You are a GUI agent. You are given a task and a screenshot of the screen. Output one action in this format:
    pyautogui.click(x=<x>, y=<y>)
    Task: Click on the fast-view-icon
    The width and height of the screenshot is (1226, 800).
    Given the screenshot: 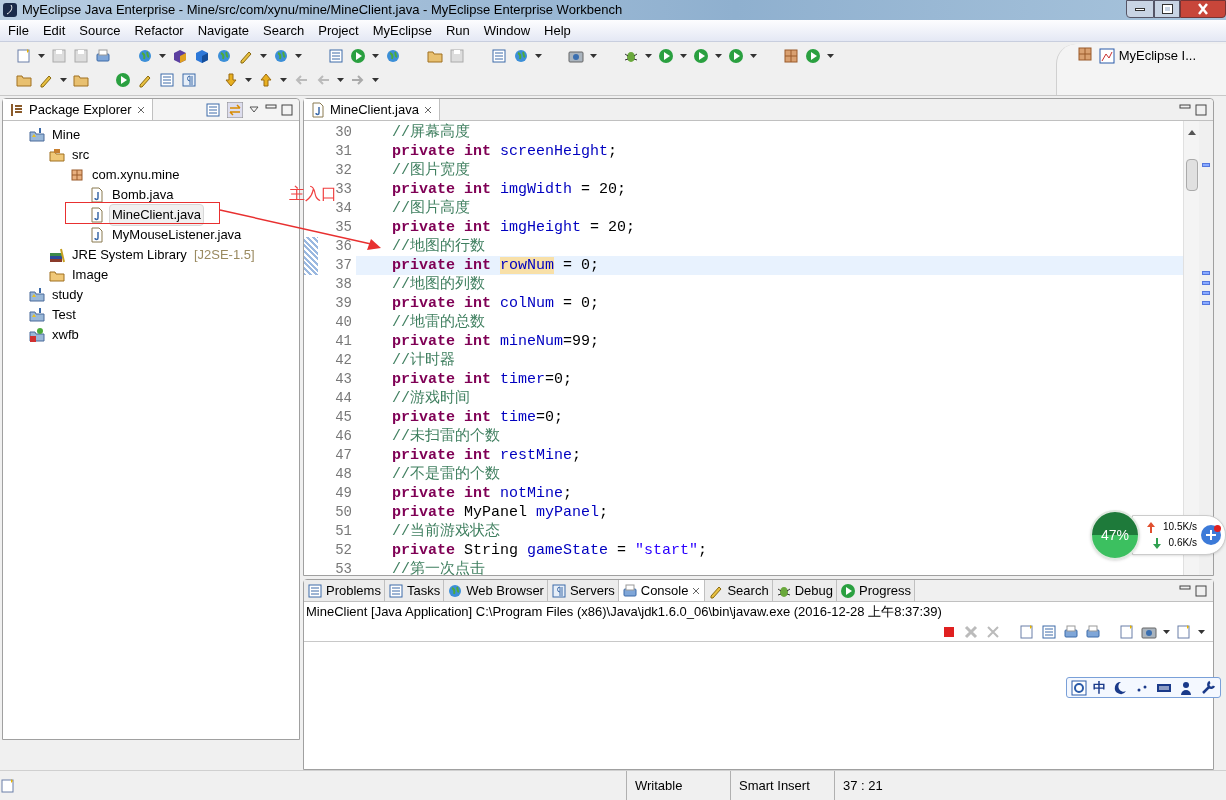 What is the action you would take?
    pyautogui.click(x=8, y=785)
    